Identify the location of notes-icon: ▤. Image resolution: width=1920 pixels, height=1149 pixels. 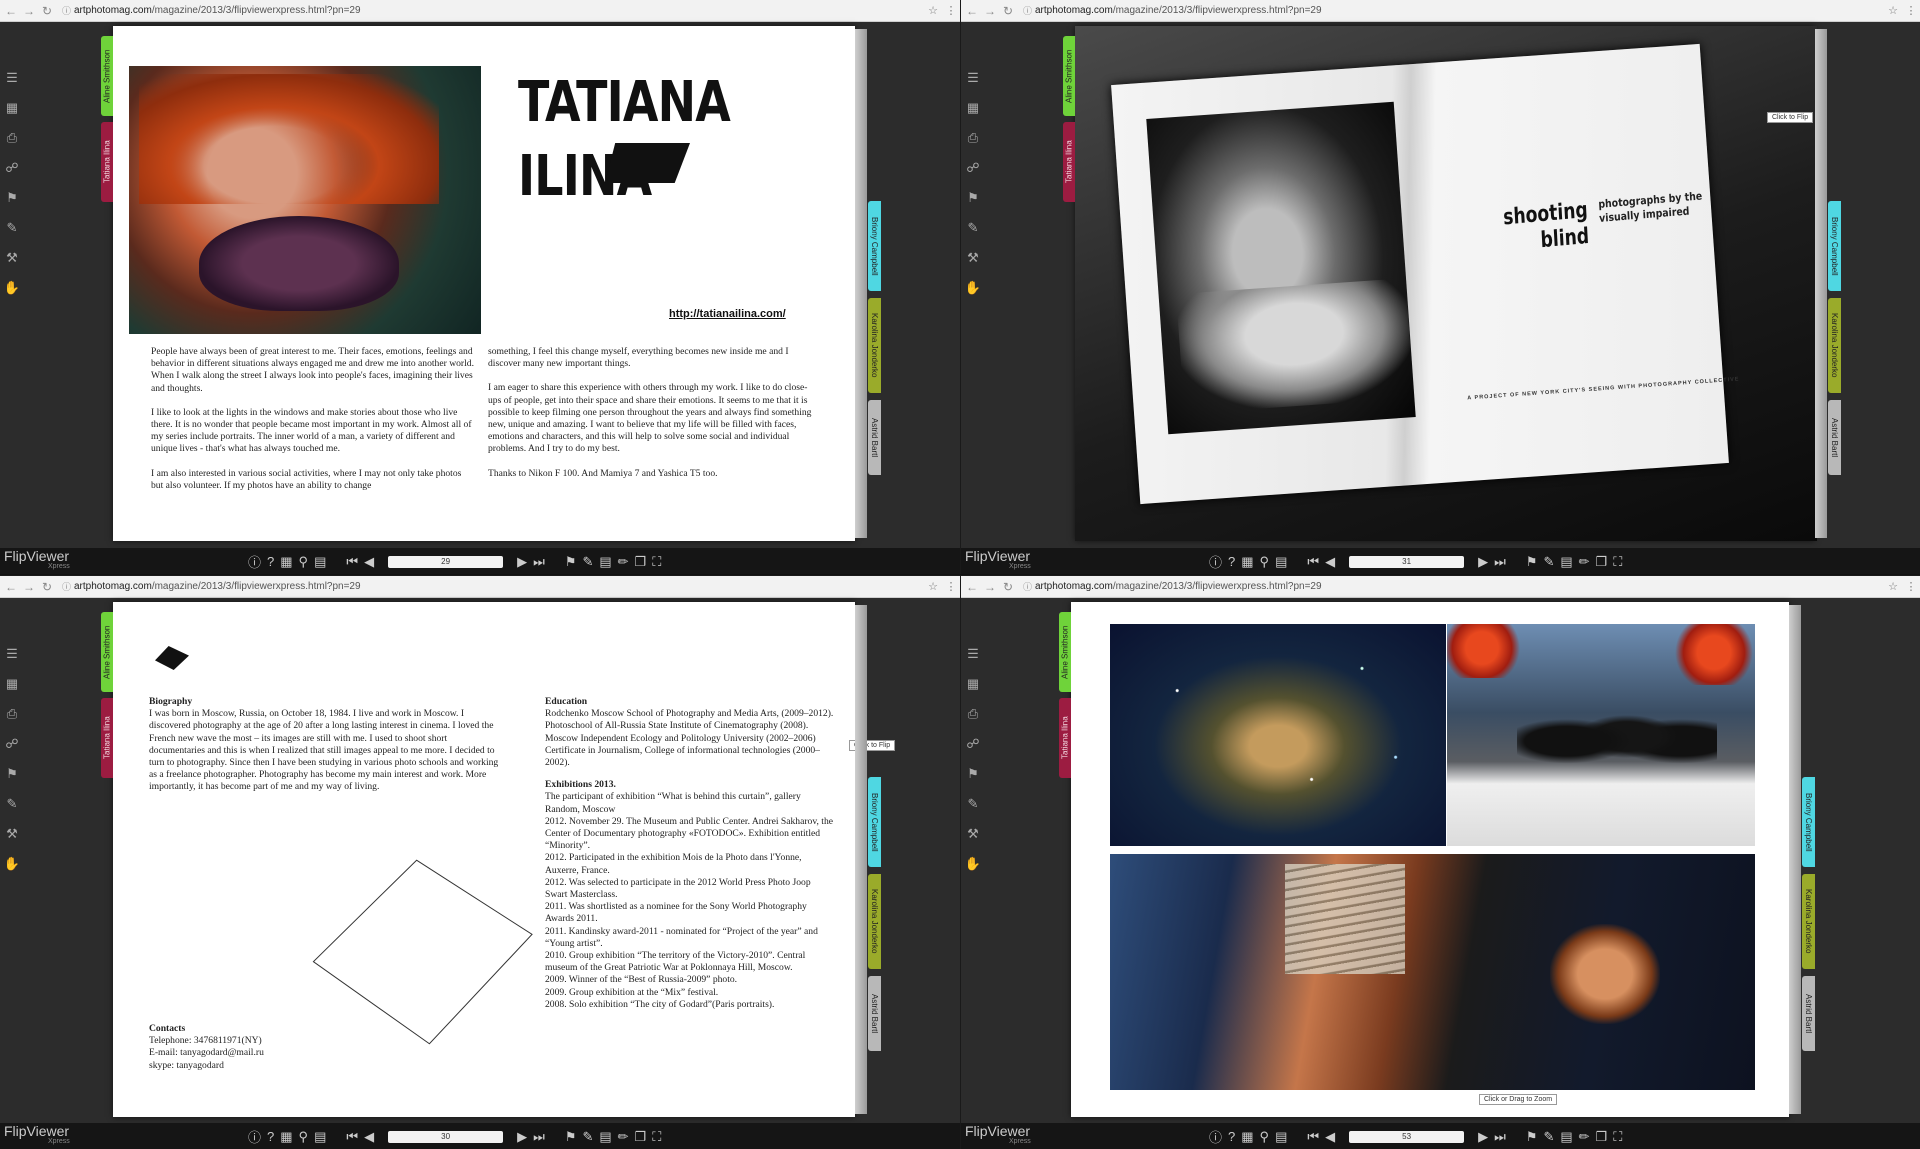
(605, 1137).